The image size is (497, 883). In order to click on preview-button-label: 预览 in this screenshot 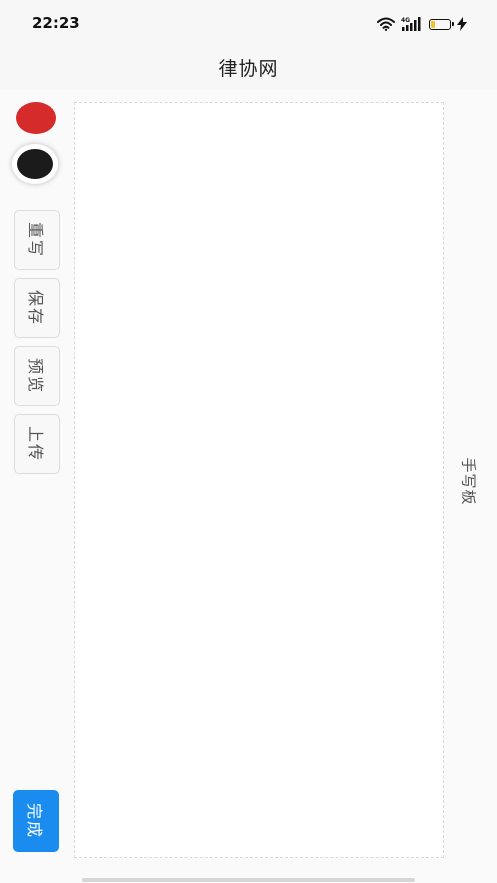, I will do `click(35, 376)`.